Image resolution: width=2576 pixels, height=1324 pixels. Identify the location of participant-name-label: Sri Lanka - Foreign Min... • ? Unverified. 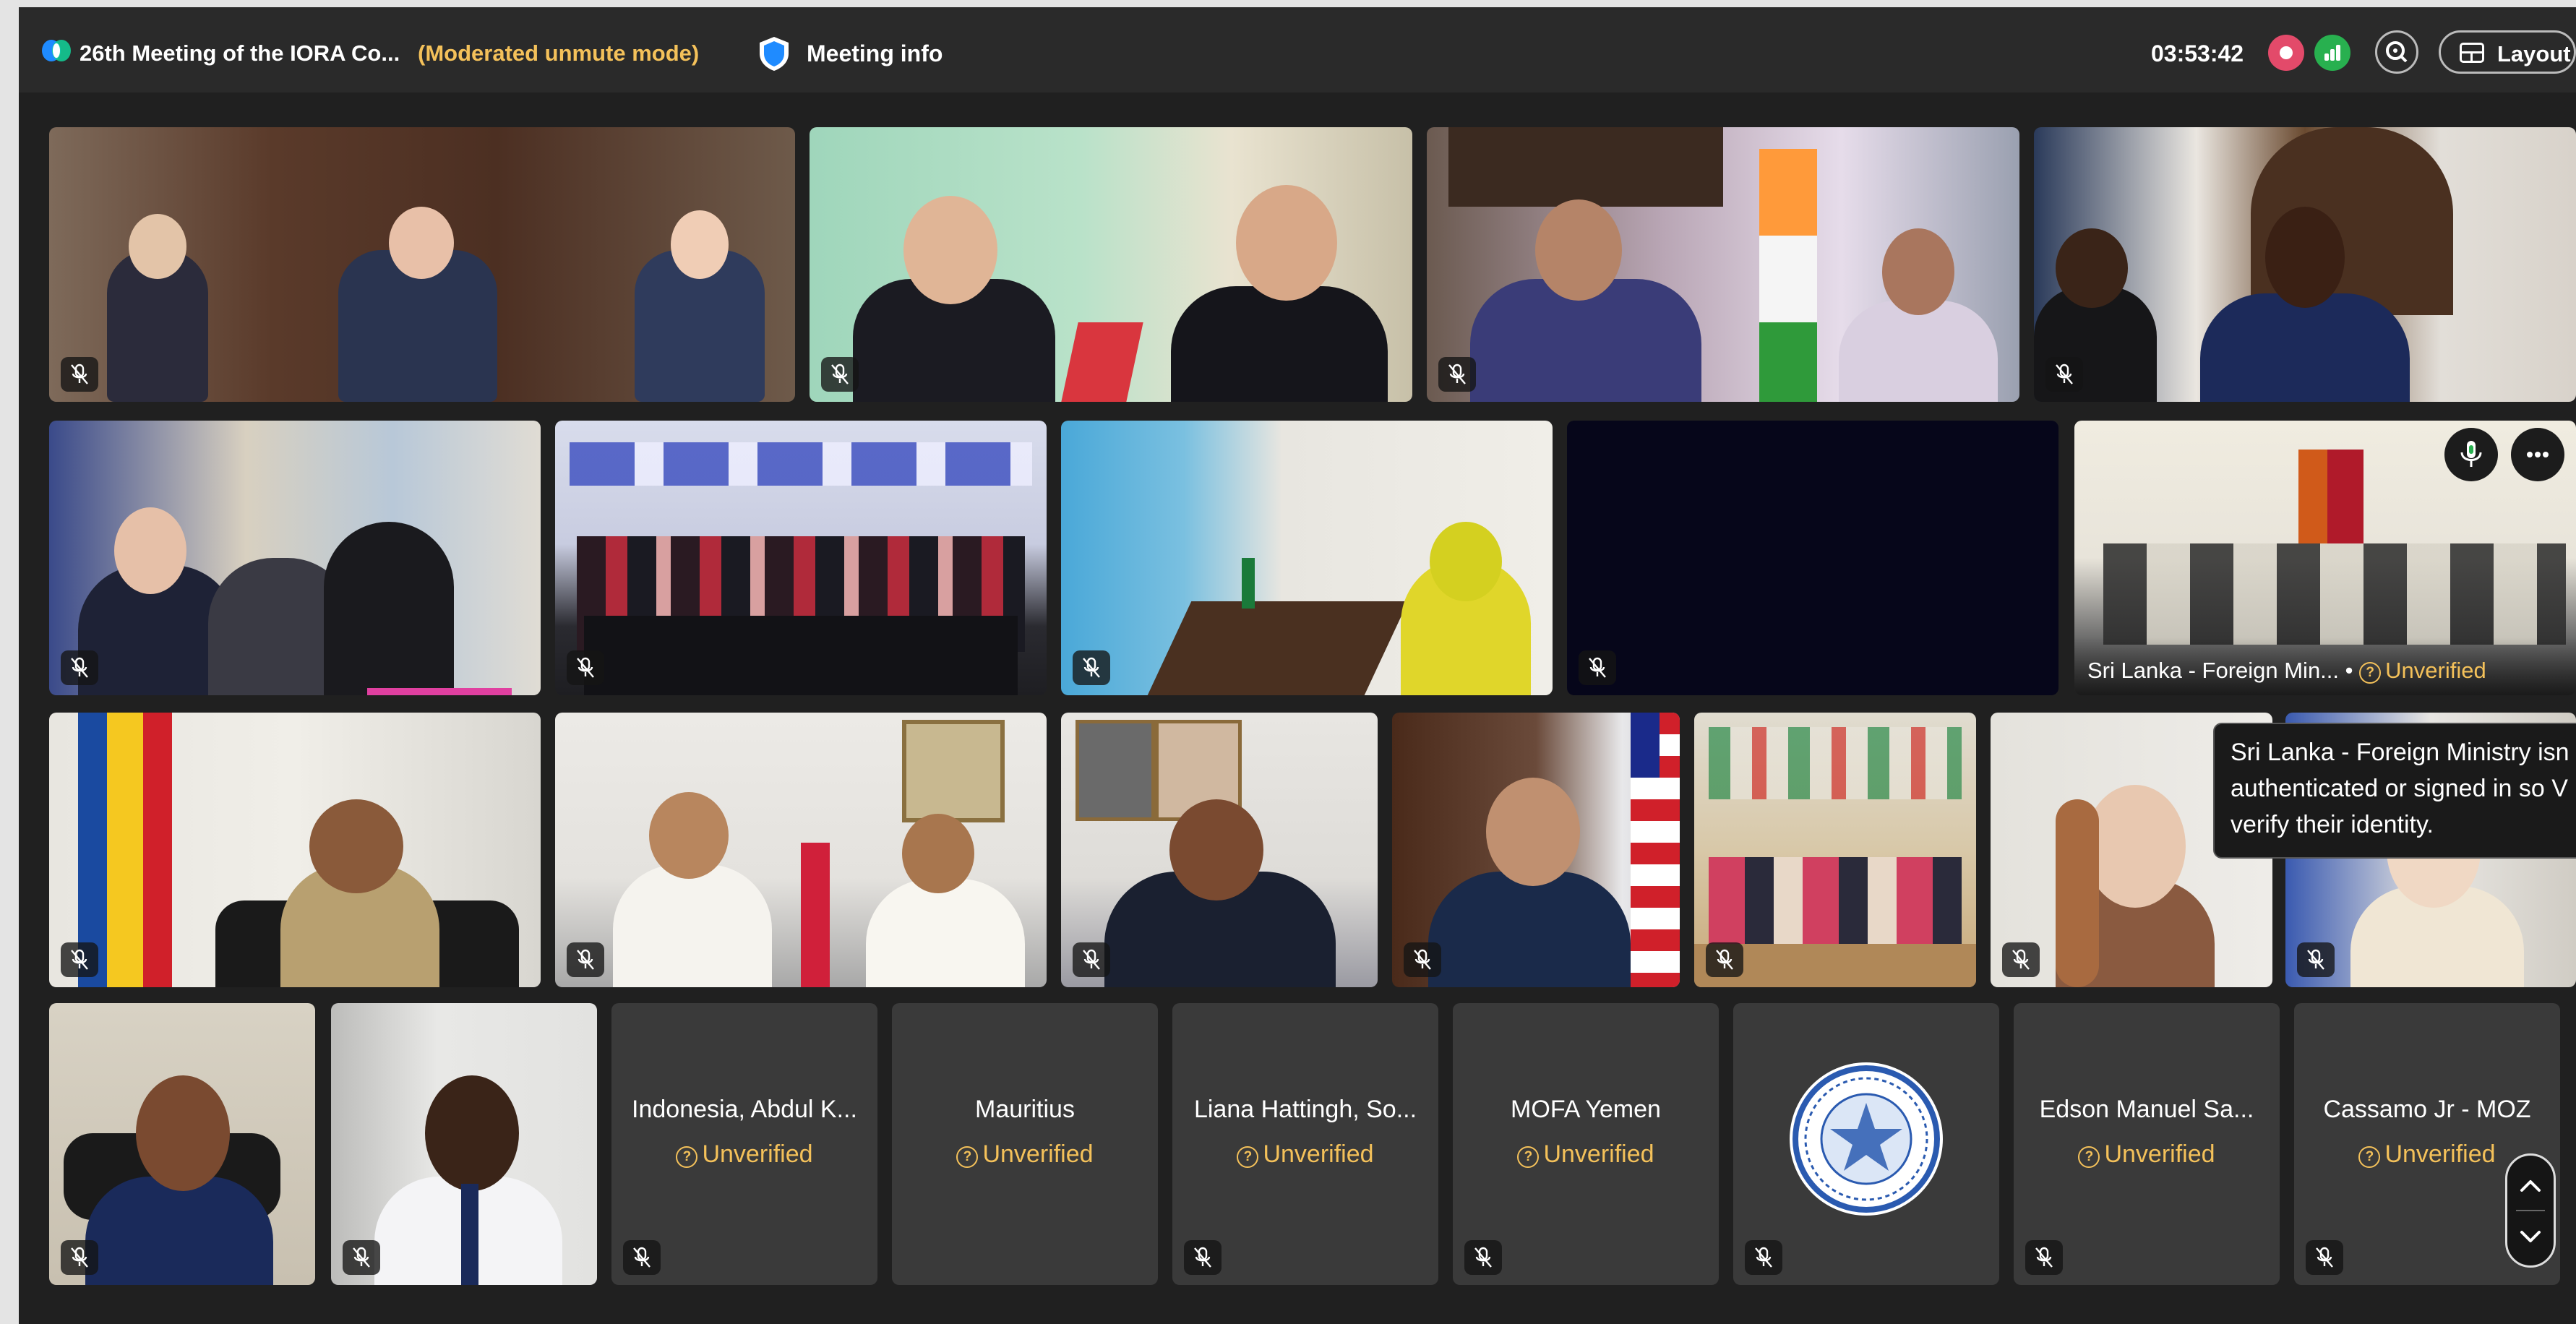
(2286, 671).